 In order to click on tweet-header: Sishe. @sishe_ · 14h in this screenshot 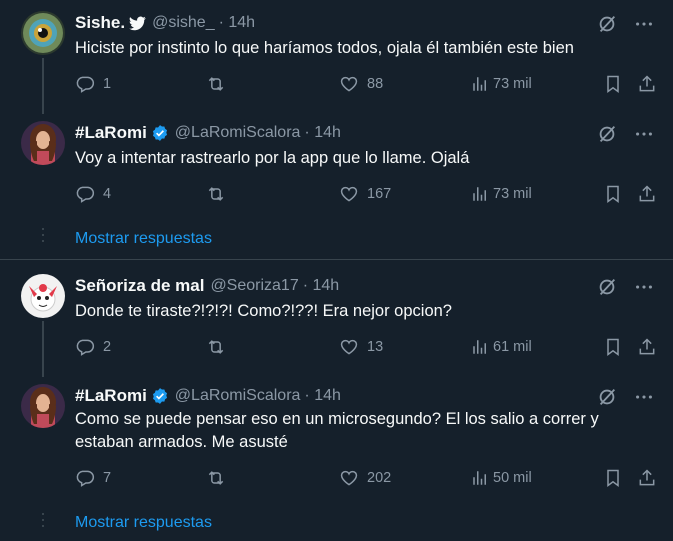, I will do `click(165, 23)`.